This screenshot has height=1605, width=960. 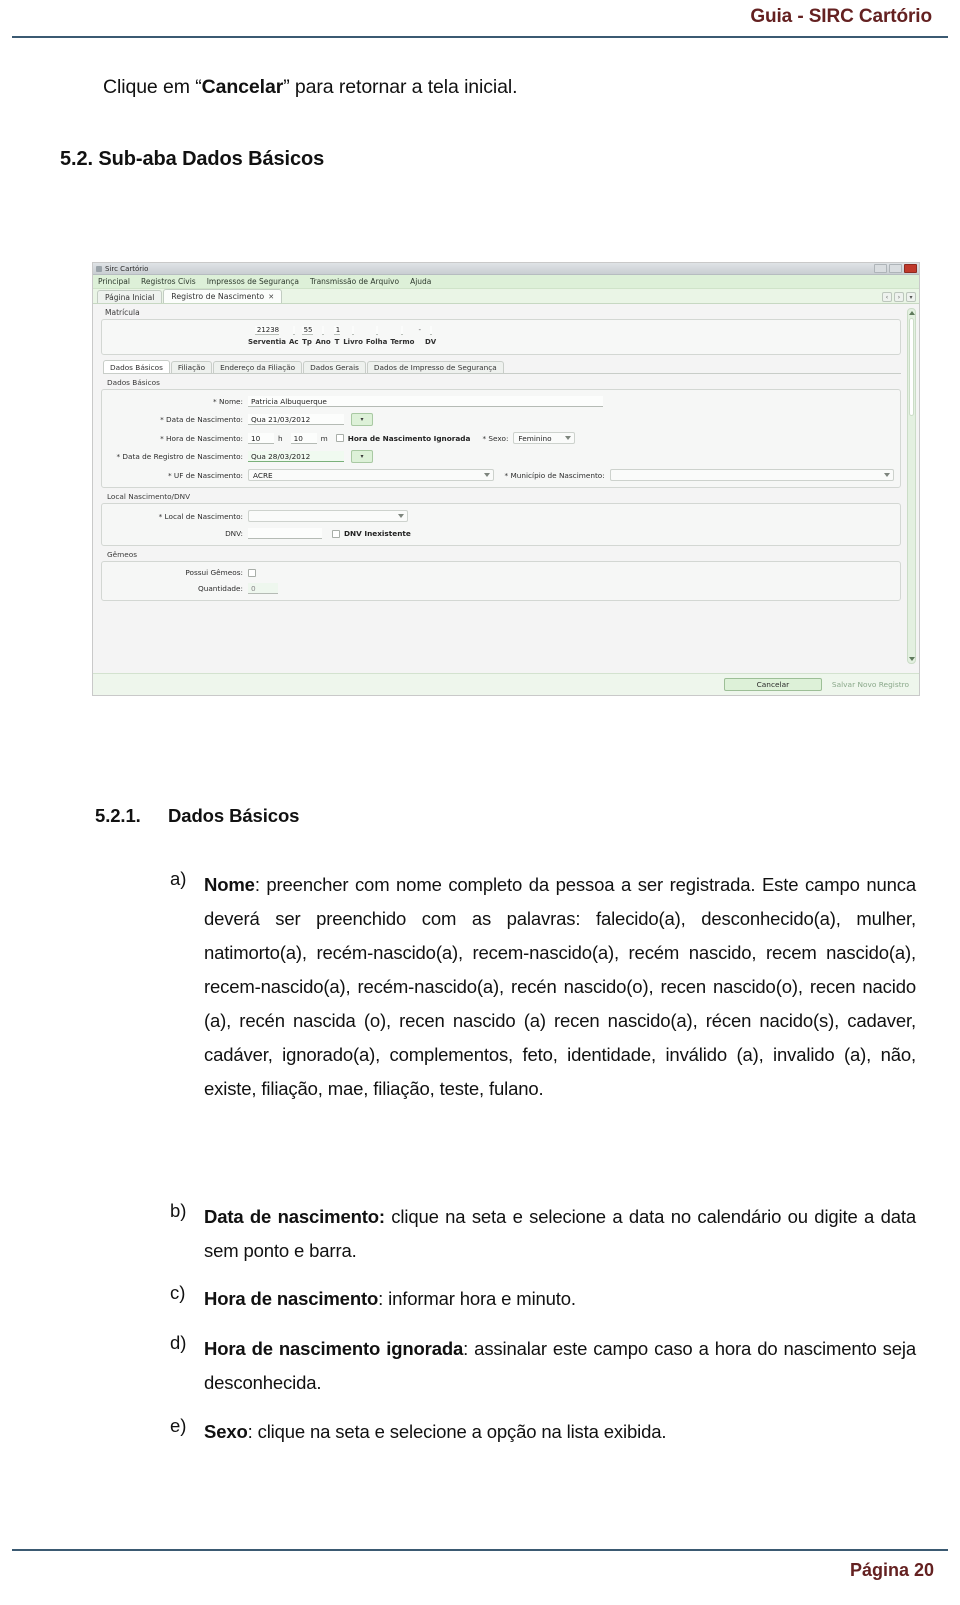 What do you see at coordinates (354, 281) in the screenshot?
I see `menu-item-transmissao-arquivo: Transmissão de Arquivo` at bounding box center [354, 281].